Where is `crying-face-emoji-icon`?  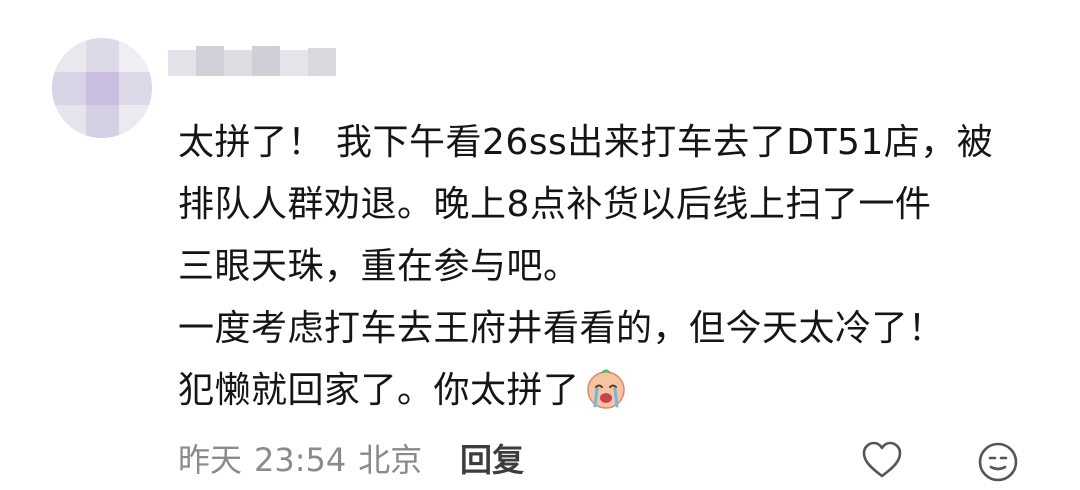 crying-face-emoji-icon is located at coordinates (606, 388).